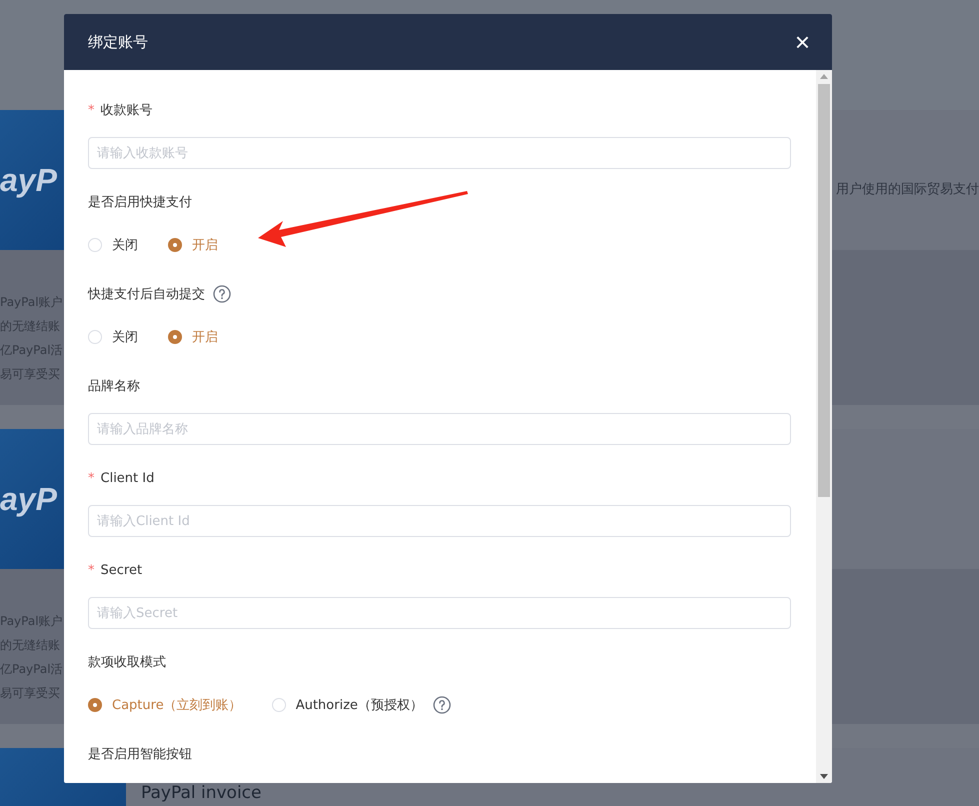  I want to click on card-tagline: 用户使用的国际贸易支付, so click(907, 189).